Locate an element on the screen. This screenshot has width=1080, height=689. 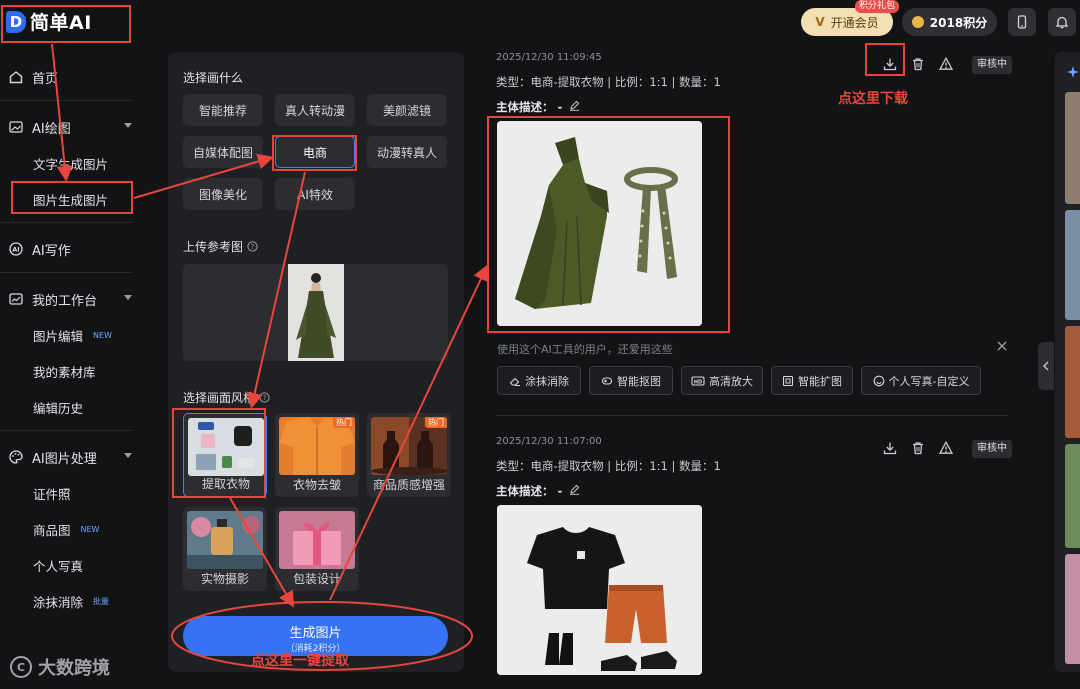
reference-image is located at coordinates (316, 312).